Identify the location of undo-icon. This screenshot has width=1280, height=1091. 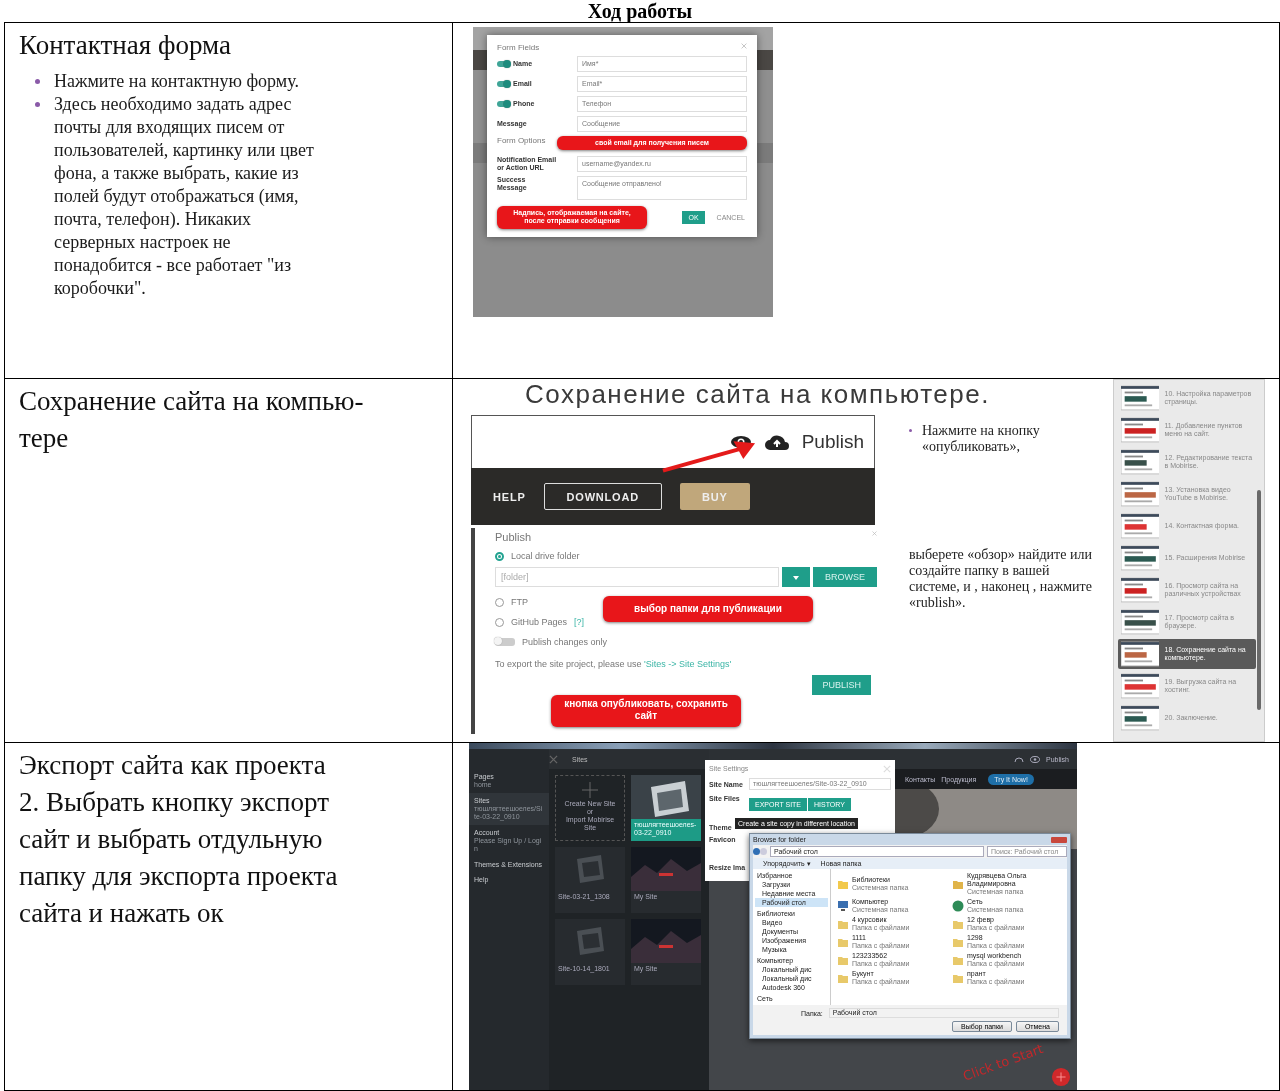
(1019, 759).